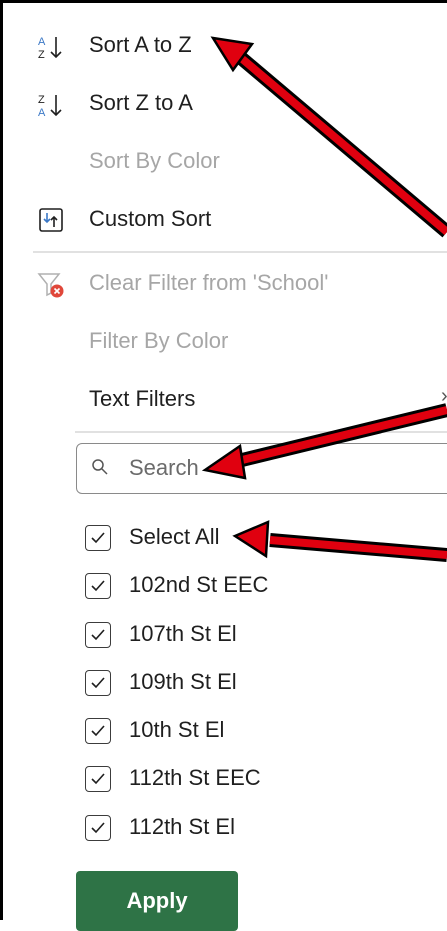 This screenshot has width=447, height=931. Describe the element at coordinates (209, 282) in the screenshot. I see `clear-filter-label: Clear Filter from 'School'` at that location.